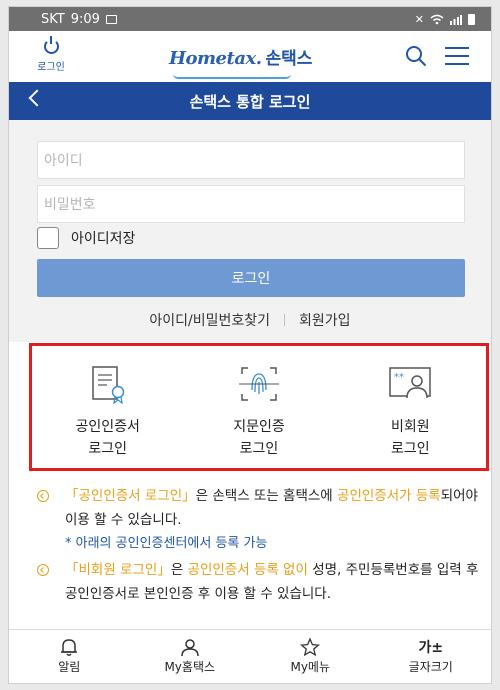 The height and width of the screenshot is (690, 500). I want to click on power-icon, so click(51, 45).